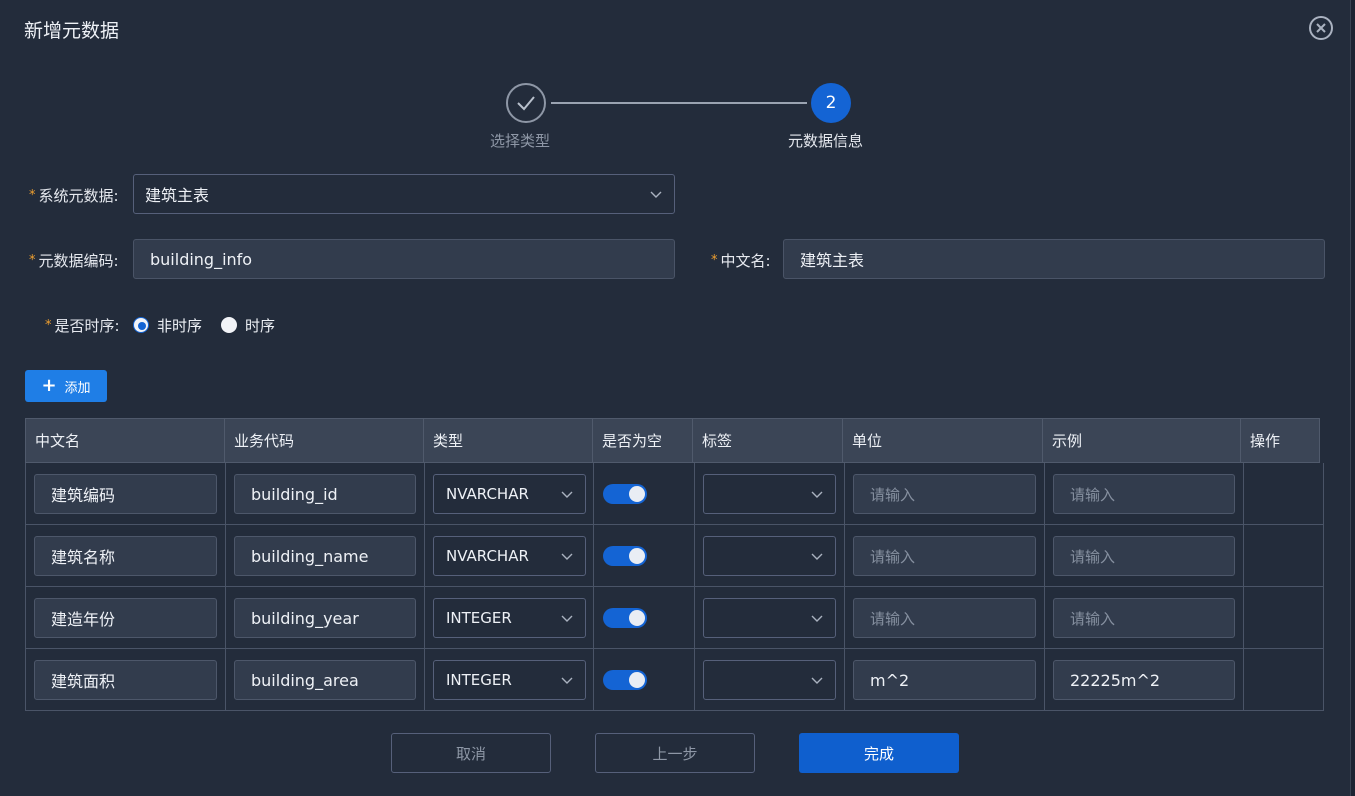 Image resolution: width=1355 pixels, height=796 pixels. I want to click on radio-non-timeseries, so click(141, 325).